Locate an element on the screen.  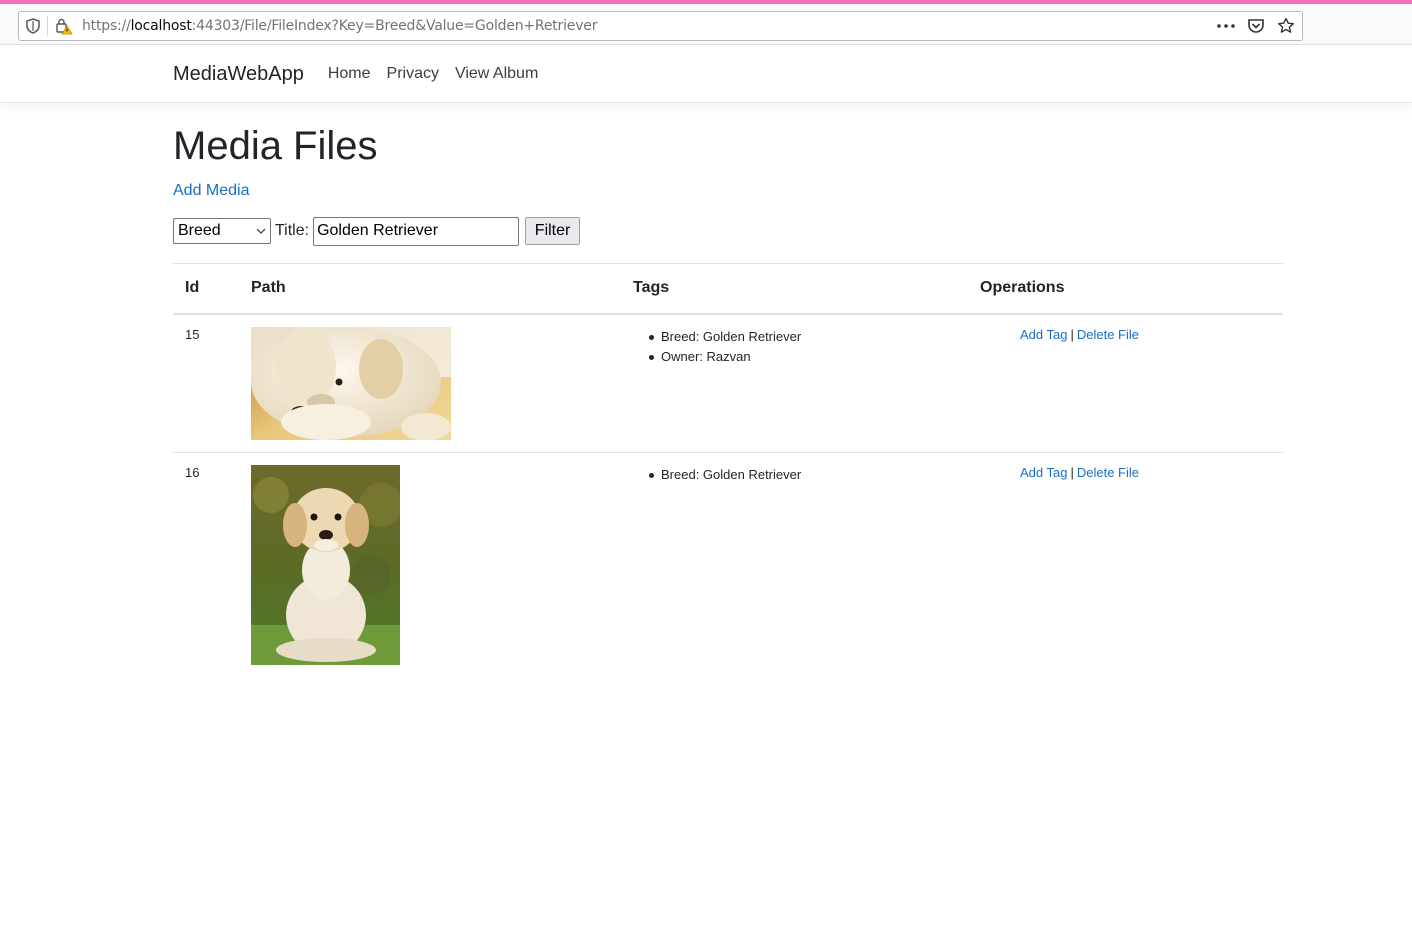
row-tags: Breed: Golden Retriever Owner: Razvan is located at coordinates (794, 383).